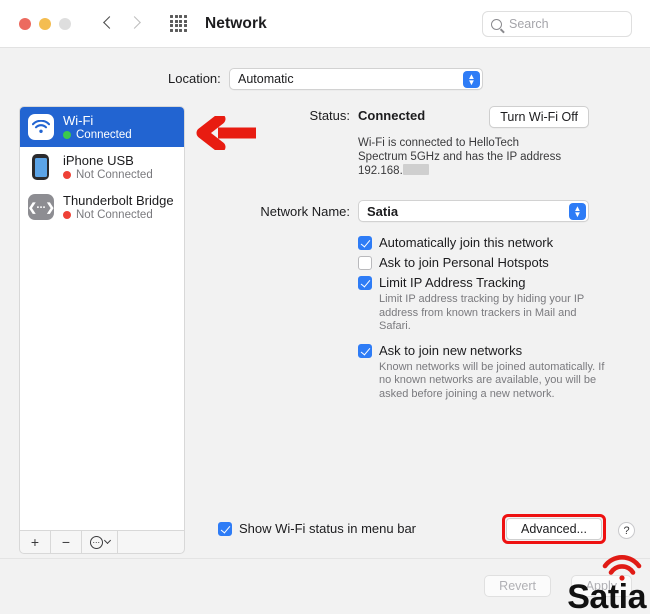 The image size is (650, 614). Describe the element at coordinates (473, 211) in the screenshot. I see `network-name-dropdown: Satia ▲ ▼` at that location.